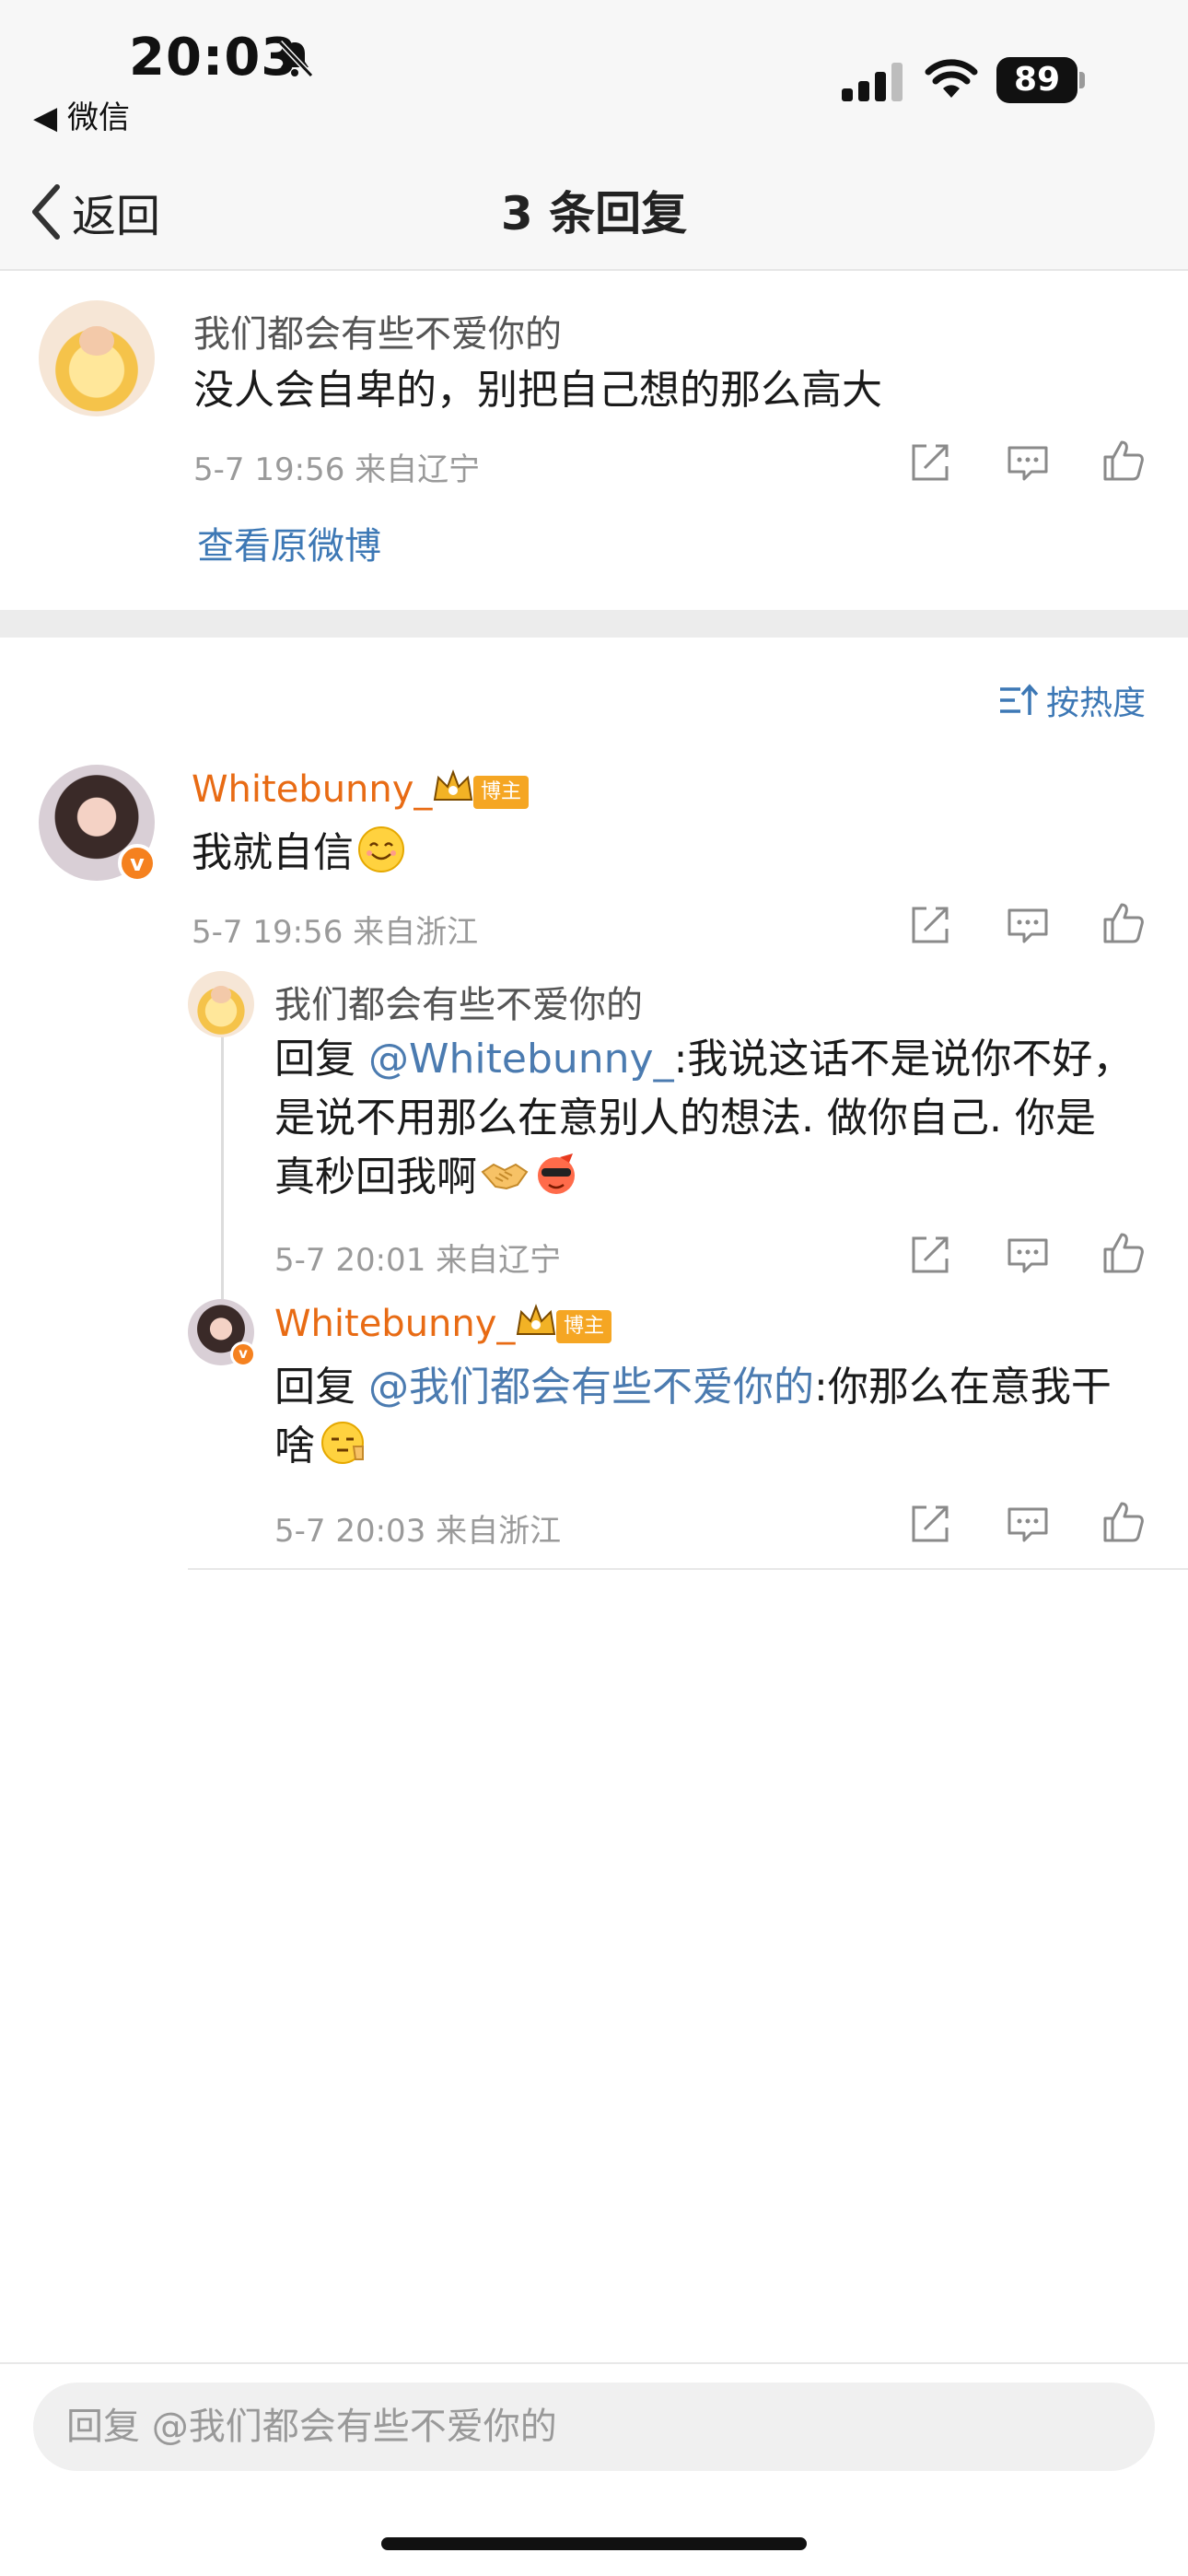 The image size is (1188, 2576). Describe the element at coordinates (418, 1531) in the screenshot. I see `reply-meta: 5-7 20:03 来自浙江` at that location.